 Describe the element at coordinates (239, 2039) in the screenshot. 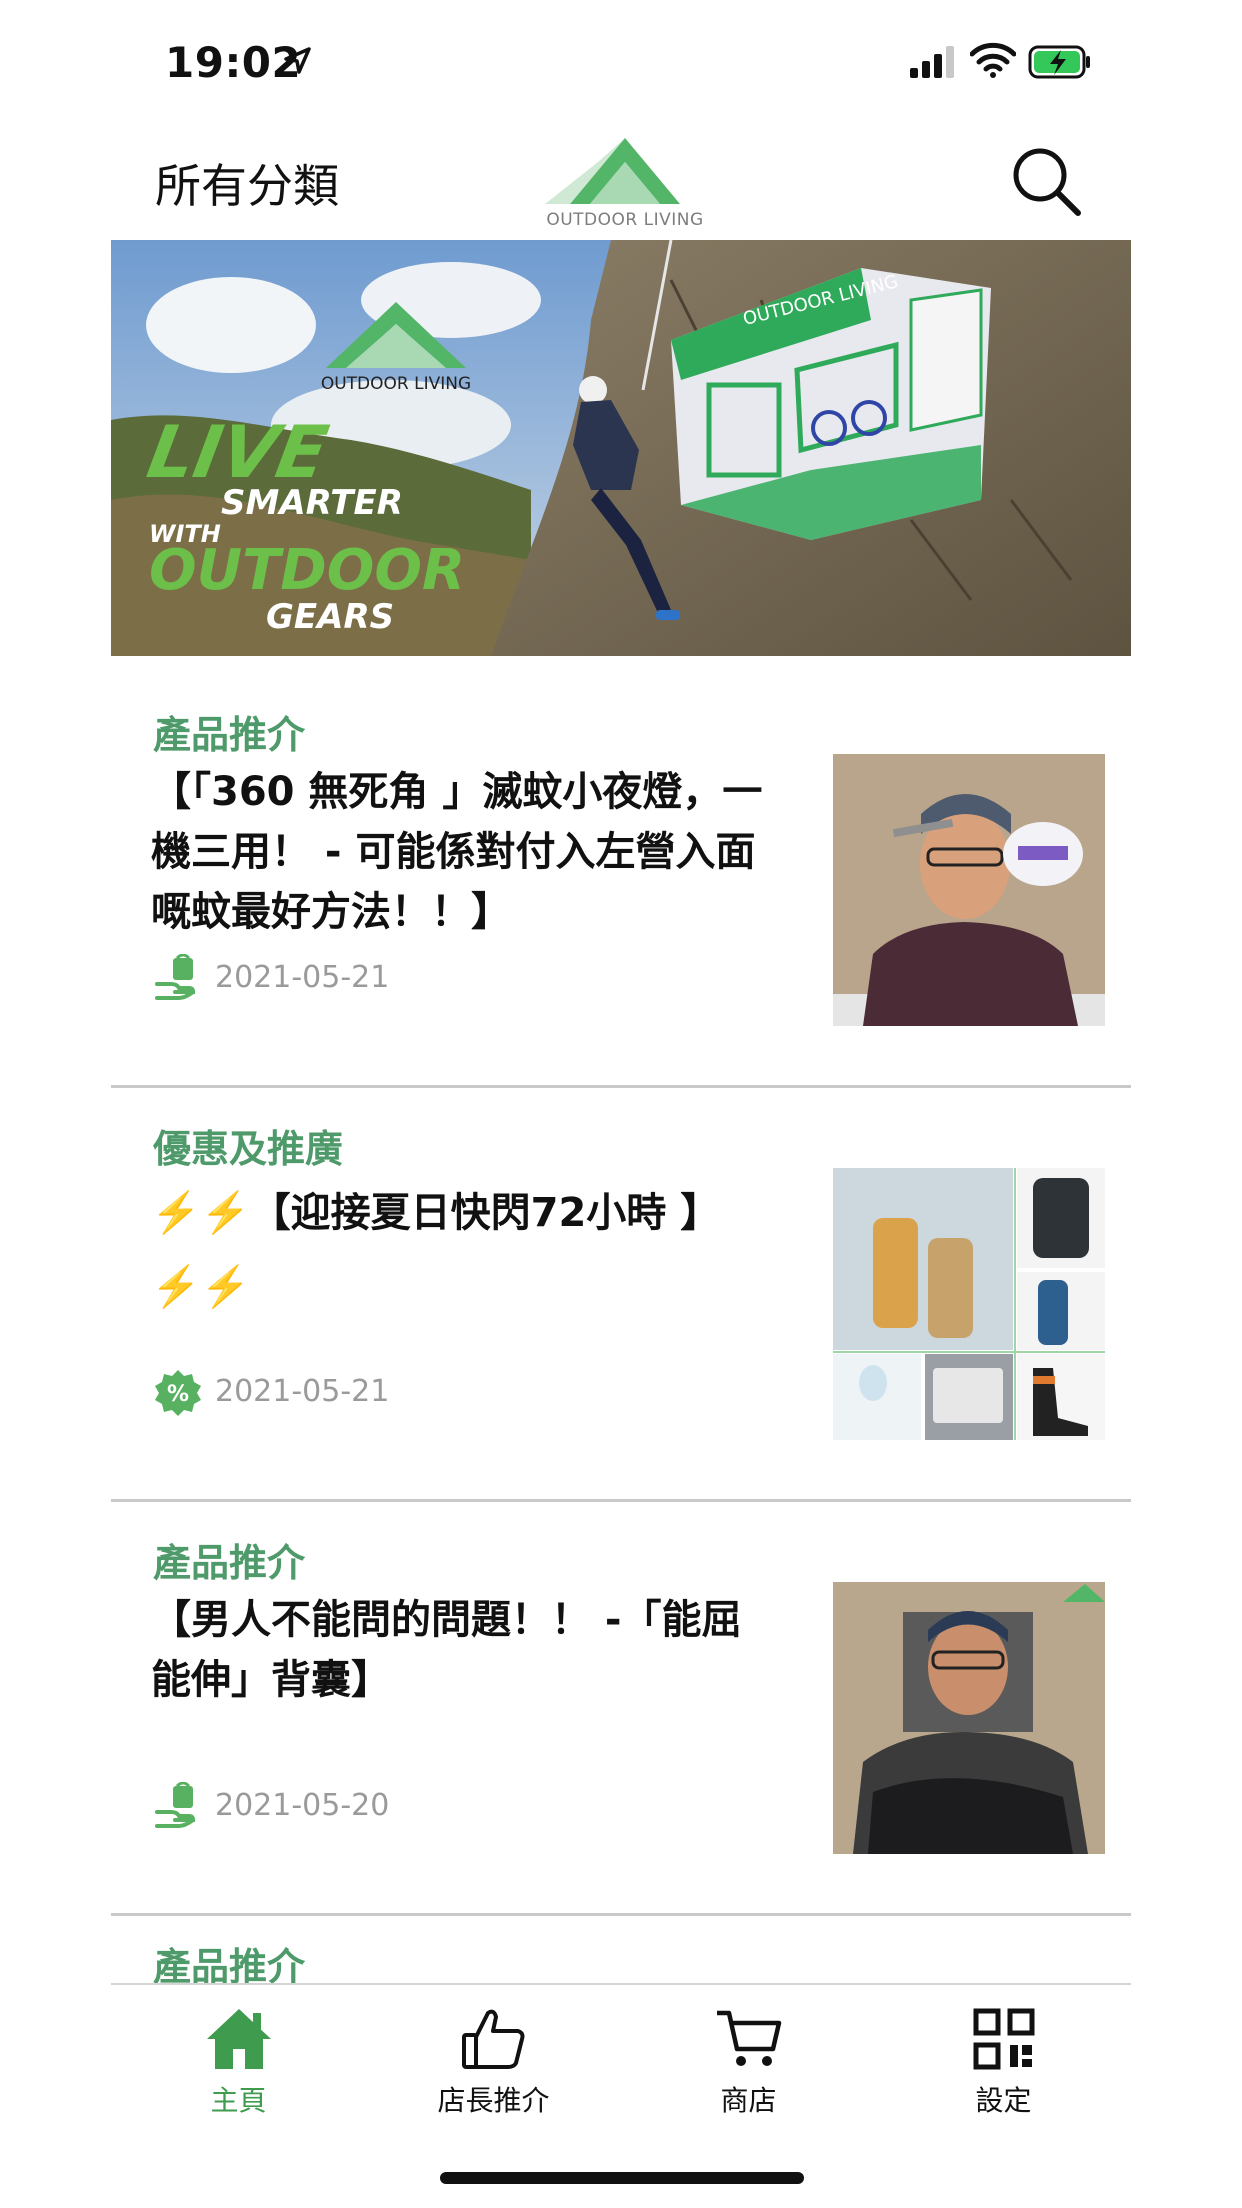

I see `home-icon` at that location.